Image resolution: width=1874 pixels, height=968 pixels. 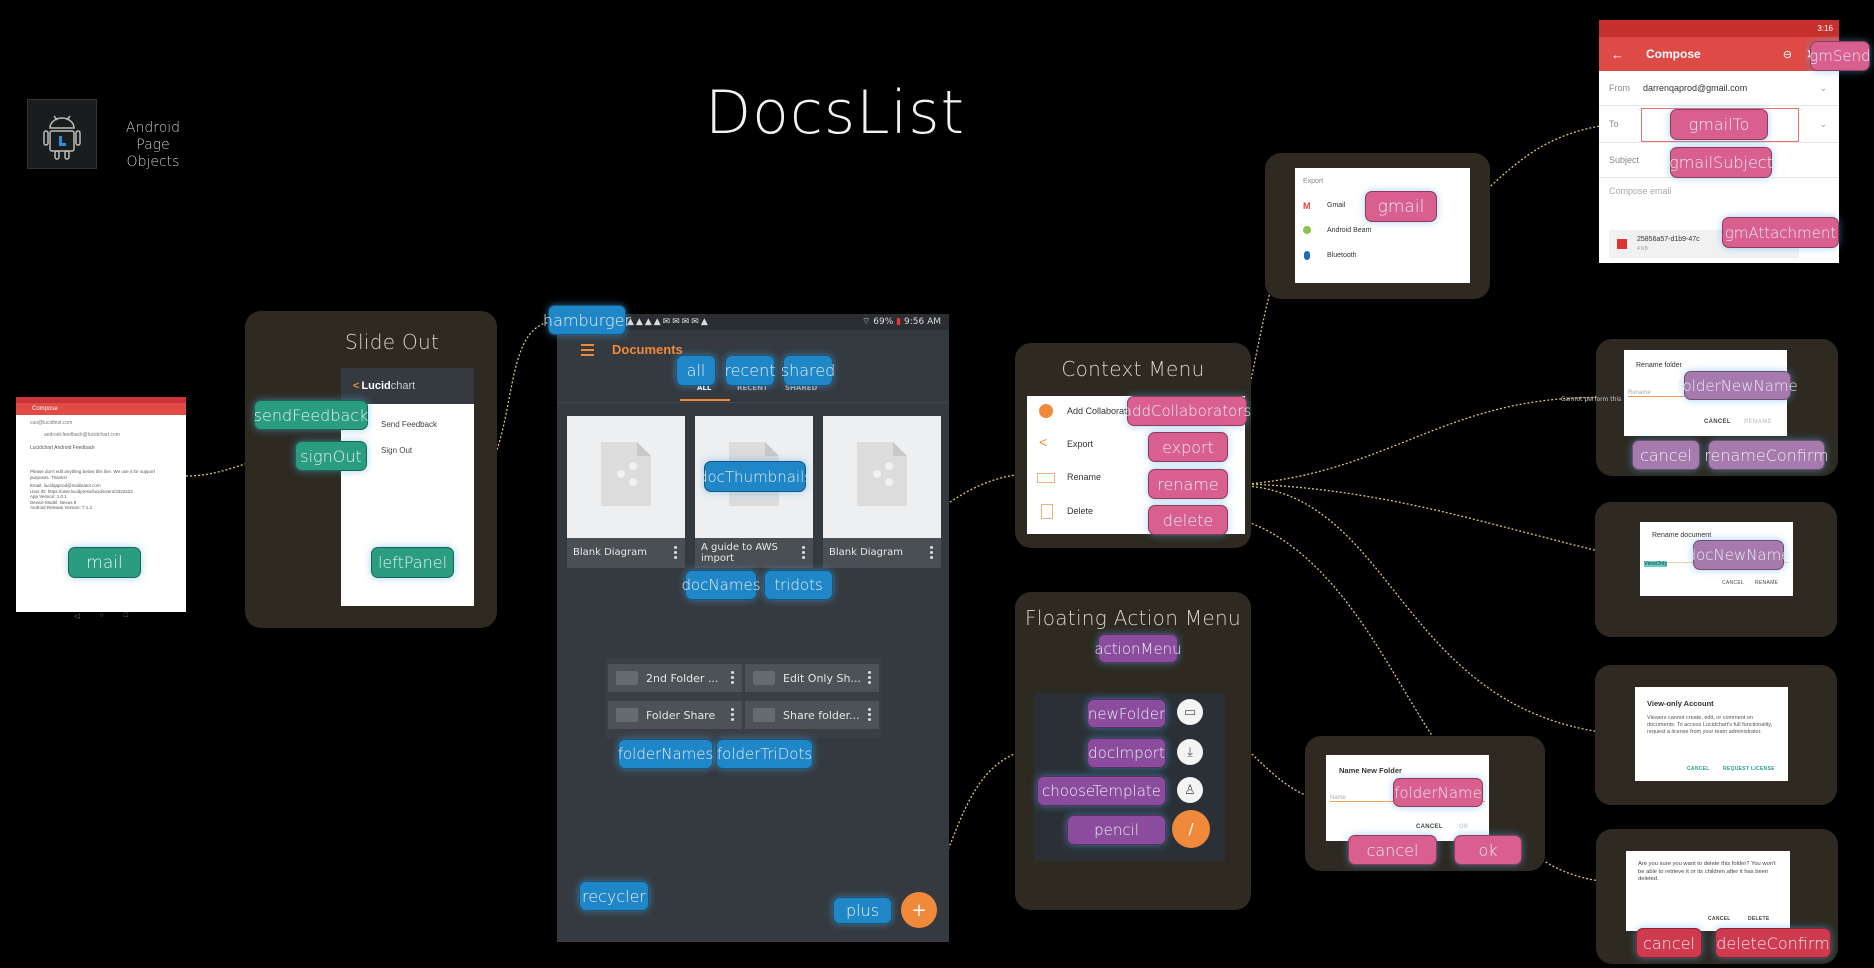 I want to click on logo-label: Android Page Objects, so click(x=153, y=145).